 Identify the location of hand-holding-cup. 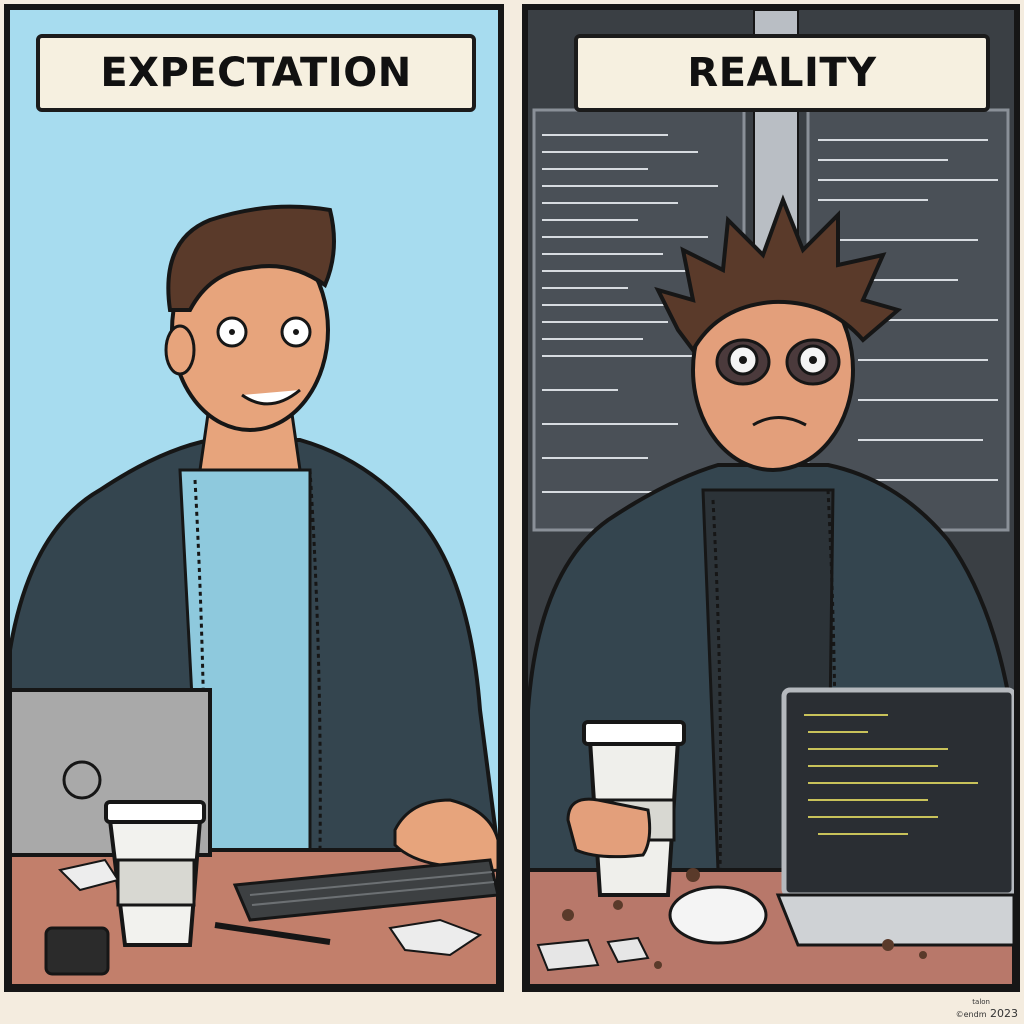
(609, 828).